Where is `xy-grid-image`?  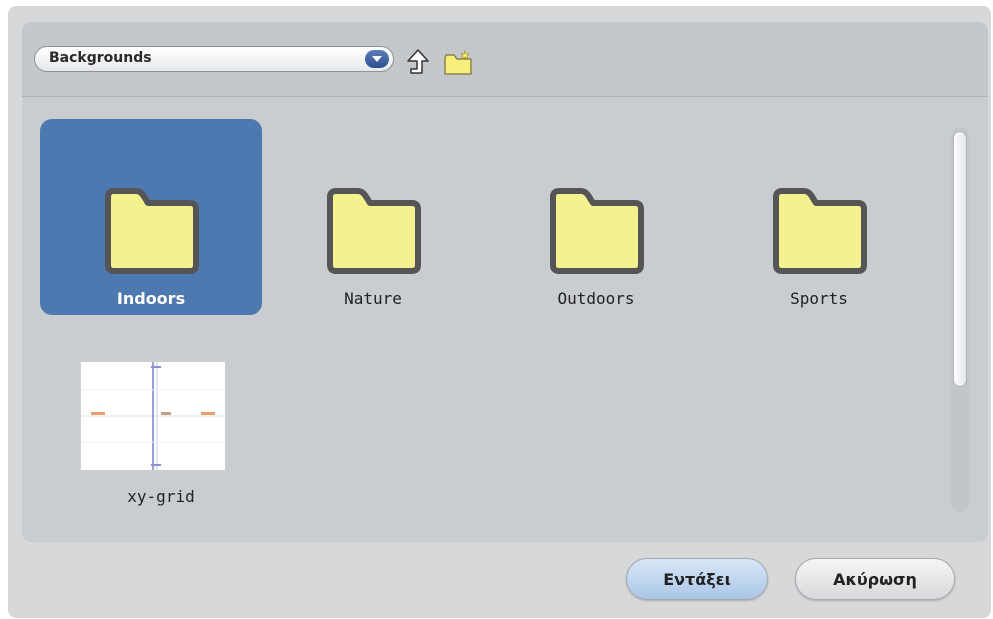 xy-grid-image is located at coordinates (153, 416).